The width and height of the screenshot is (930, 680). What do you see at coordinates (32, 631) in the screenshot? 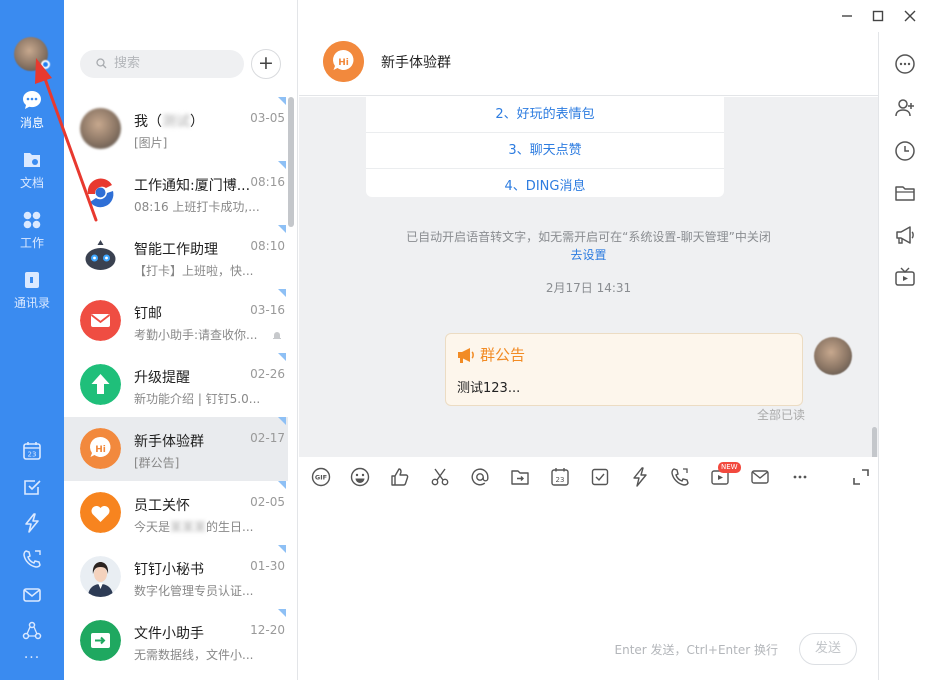
I see `org-button` at bounding box center [32, 631].